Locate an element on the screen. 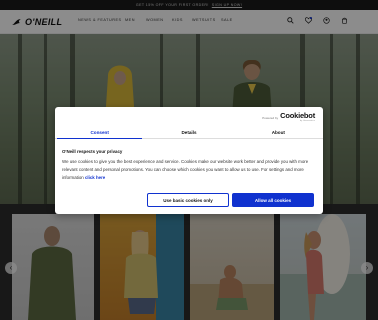 This screenshot has height=320, width=378. cookie-tabs: Consent Details About is located at coordinates (189, 133).